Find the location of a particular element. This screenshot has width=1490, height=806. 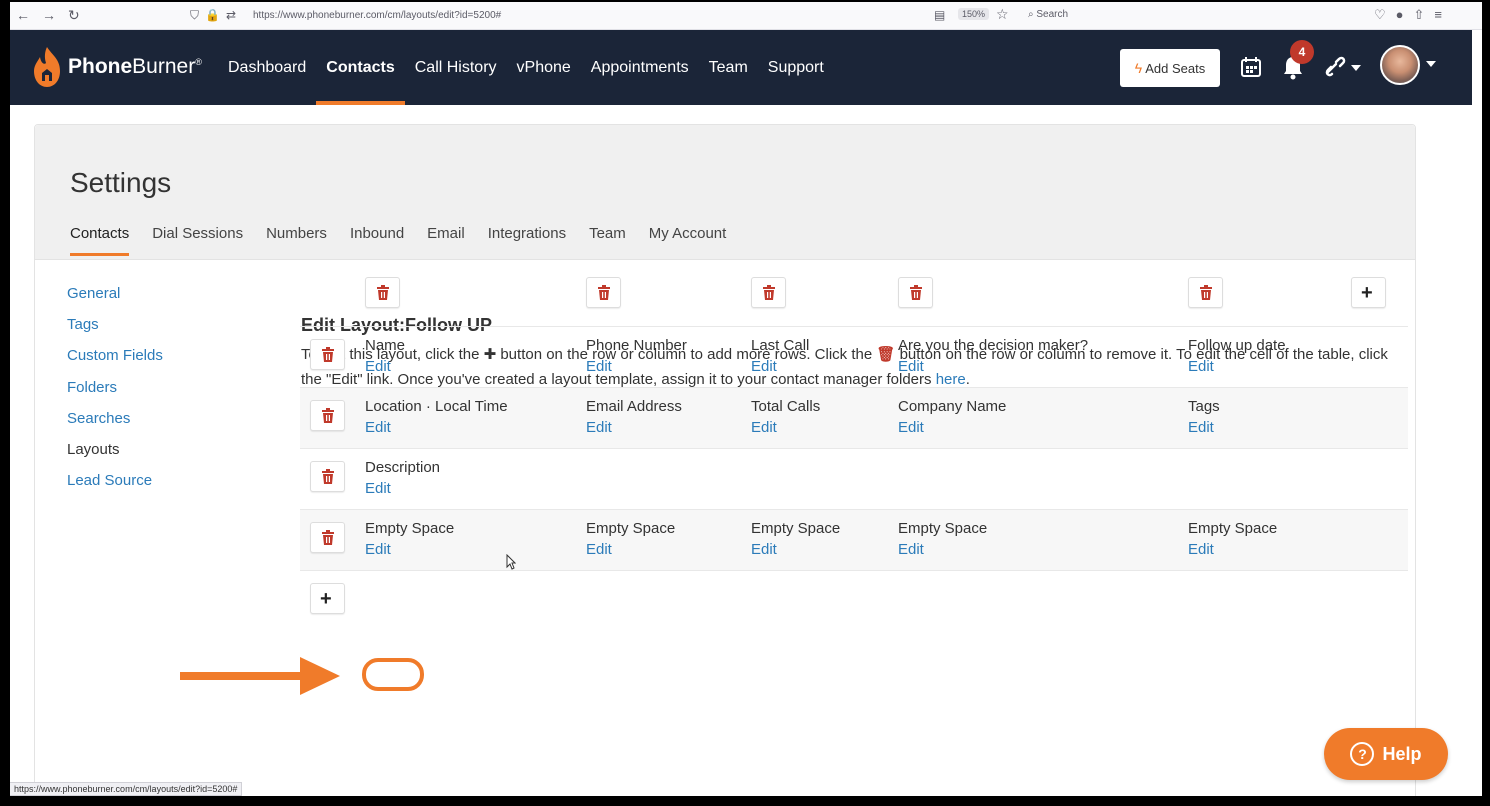

plus-icon: + is located at coordinates (326, 599).